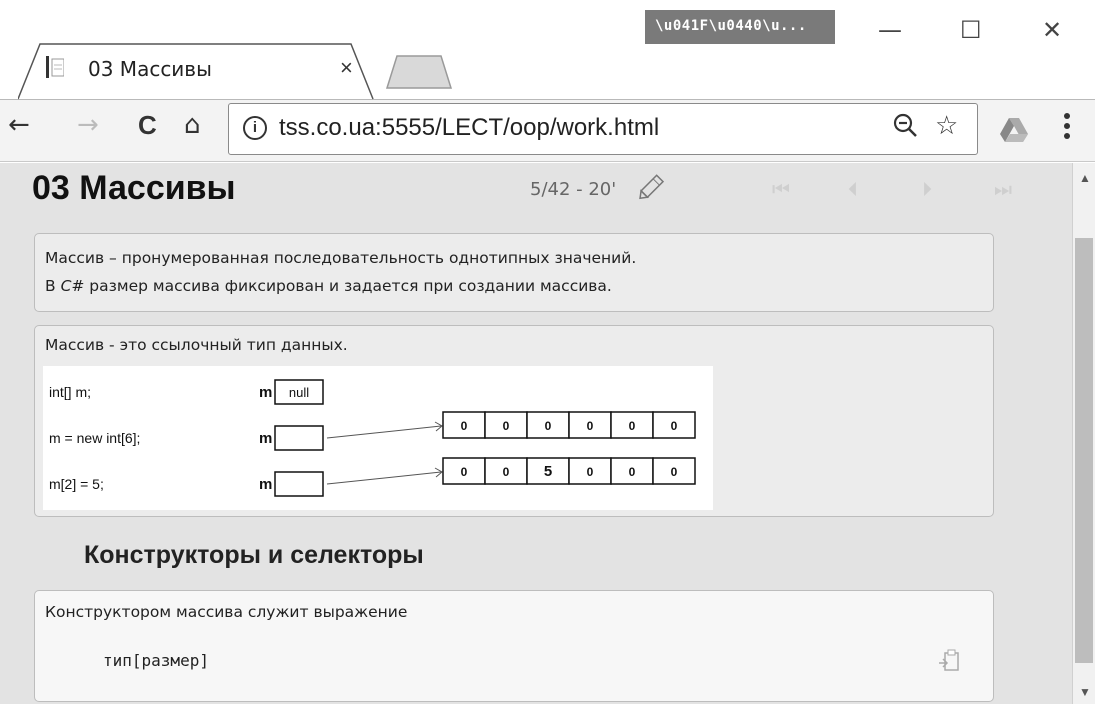  I want to click on first-page-icon: ⏮, so click(781, 189).